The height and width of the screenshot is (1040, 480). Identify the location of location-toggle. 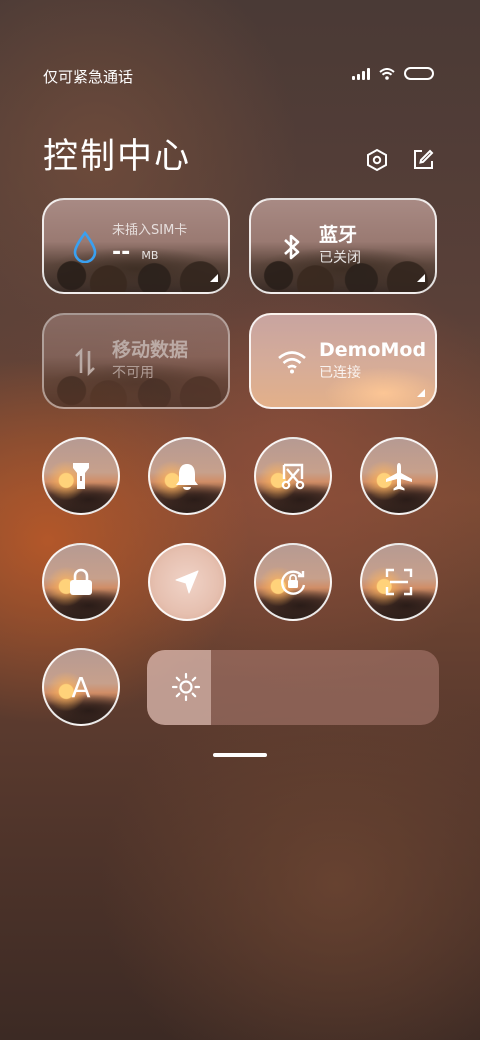
(187, 582).